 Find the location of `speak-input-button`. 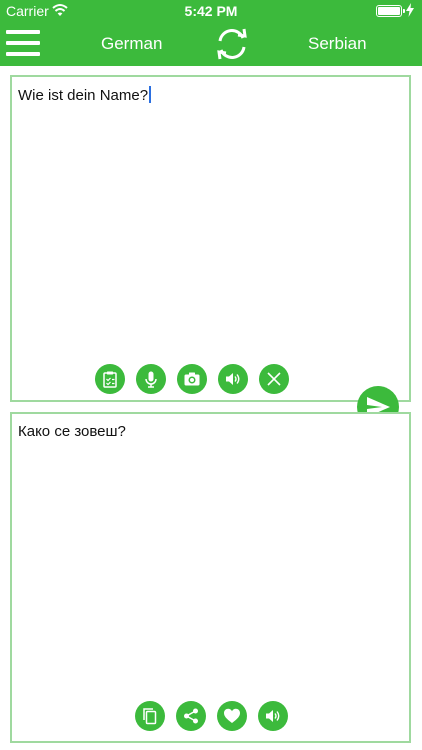

speak-input-button is located at coordinates (233, 379).